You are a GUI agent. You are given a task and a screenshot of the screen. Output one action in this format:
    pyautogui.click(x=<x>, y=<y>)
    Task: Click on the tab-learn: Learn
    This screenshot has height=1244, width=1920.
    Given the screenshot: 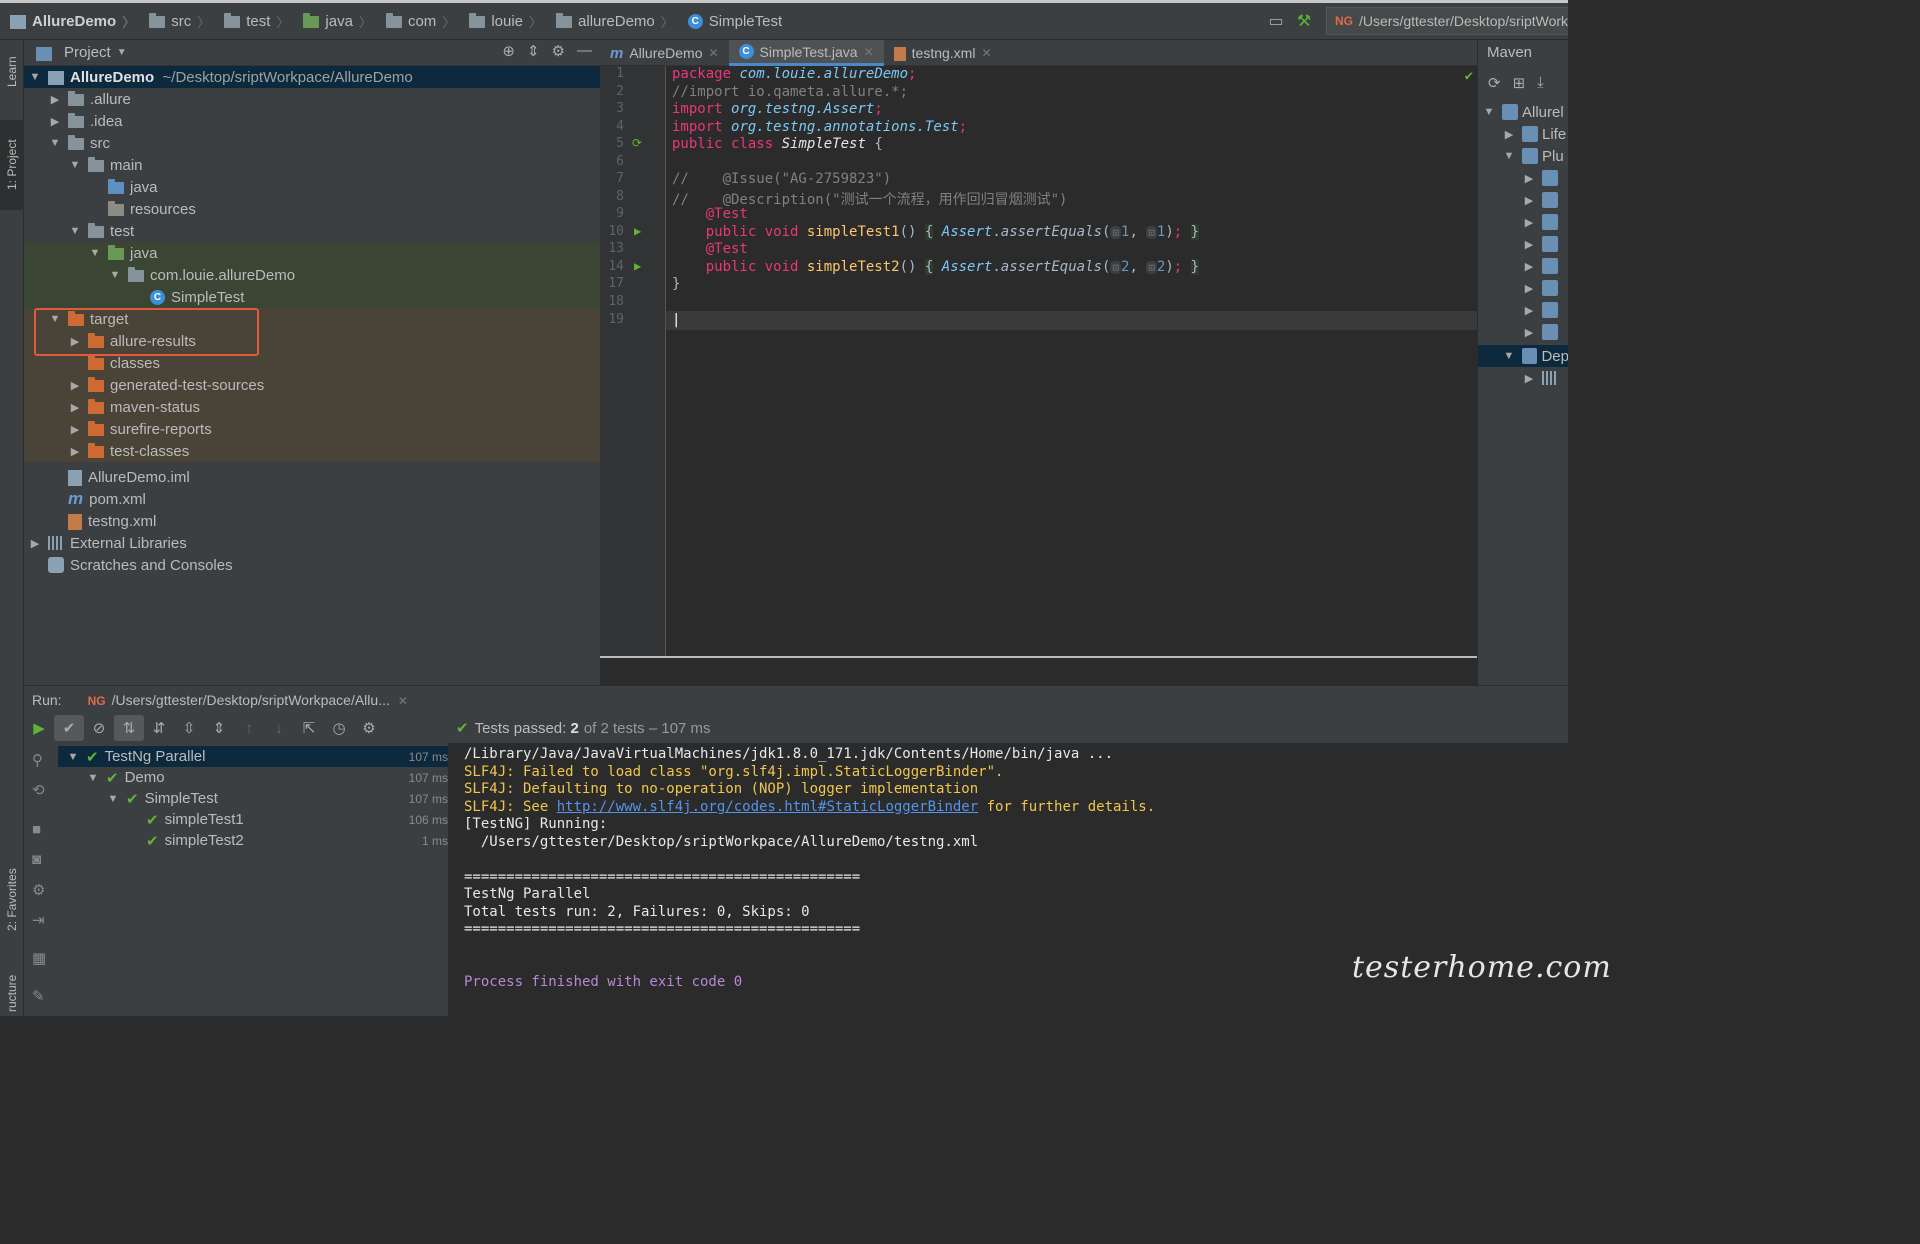 What is the action you would take?
    pyautogui.click(x=12, y=72)
    